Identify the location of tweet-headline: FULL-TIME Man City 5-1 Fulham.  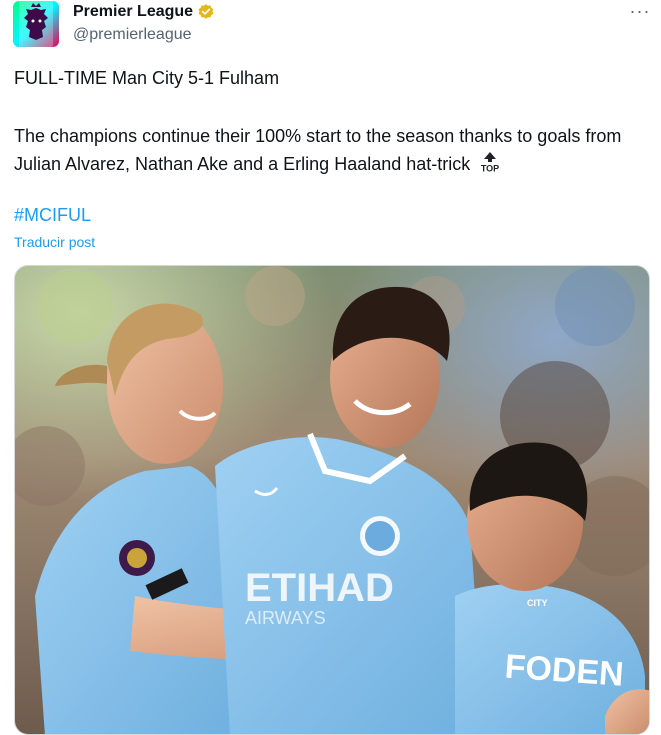
(147, 78).